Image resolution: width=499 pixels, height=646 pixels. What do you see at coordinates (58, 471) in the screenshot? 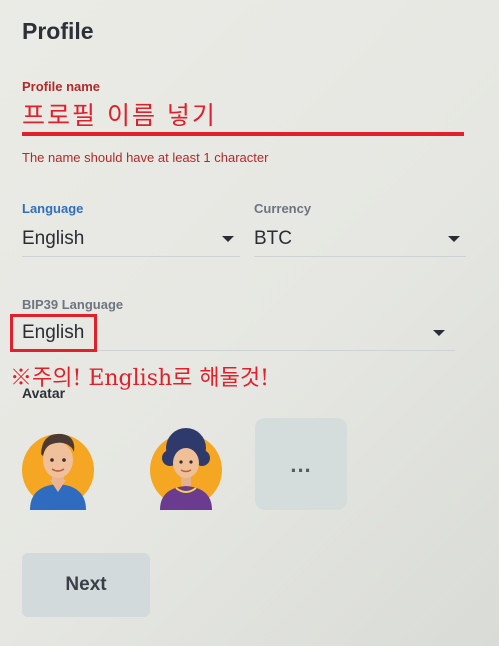
I see `man-avatar-icon` at bounding box center [58, 471].